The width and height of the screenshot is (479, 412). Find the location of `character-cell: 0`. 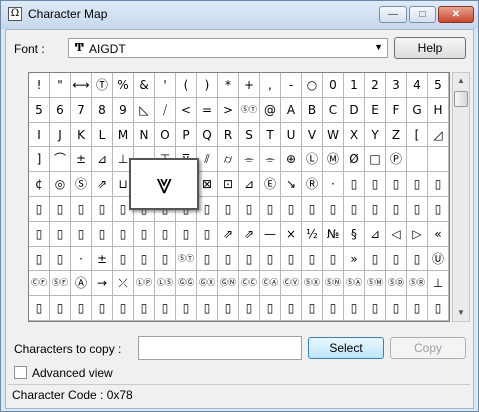

character-cell: 0 is located at coordinates (333, 85).